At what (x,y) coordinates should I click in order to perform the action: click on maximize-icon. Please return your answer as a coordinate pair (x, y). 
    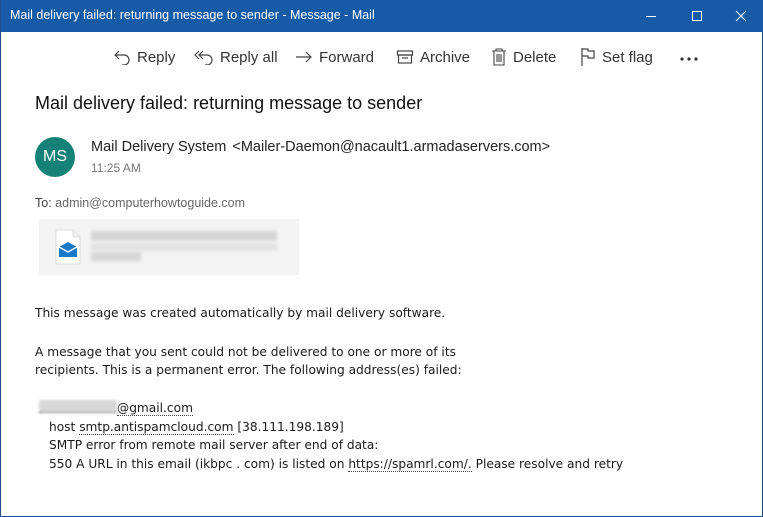
    Looking at the image, I should click on (697, 16).